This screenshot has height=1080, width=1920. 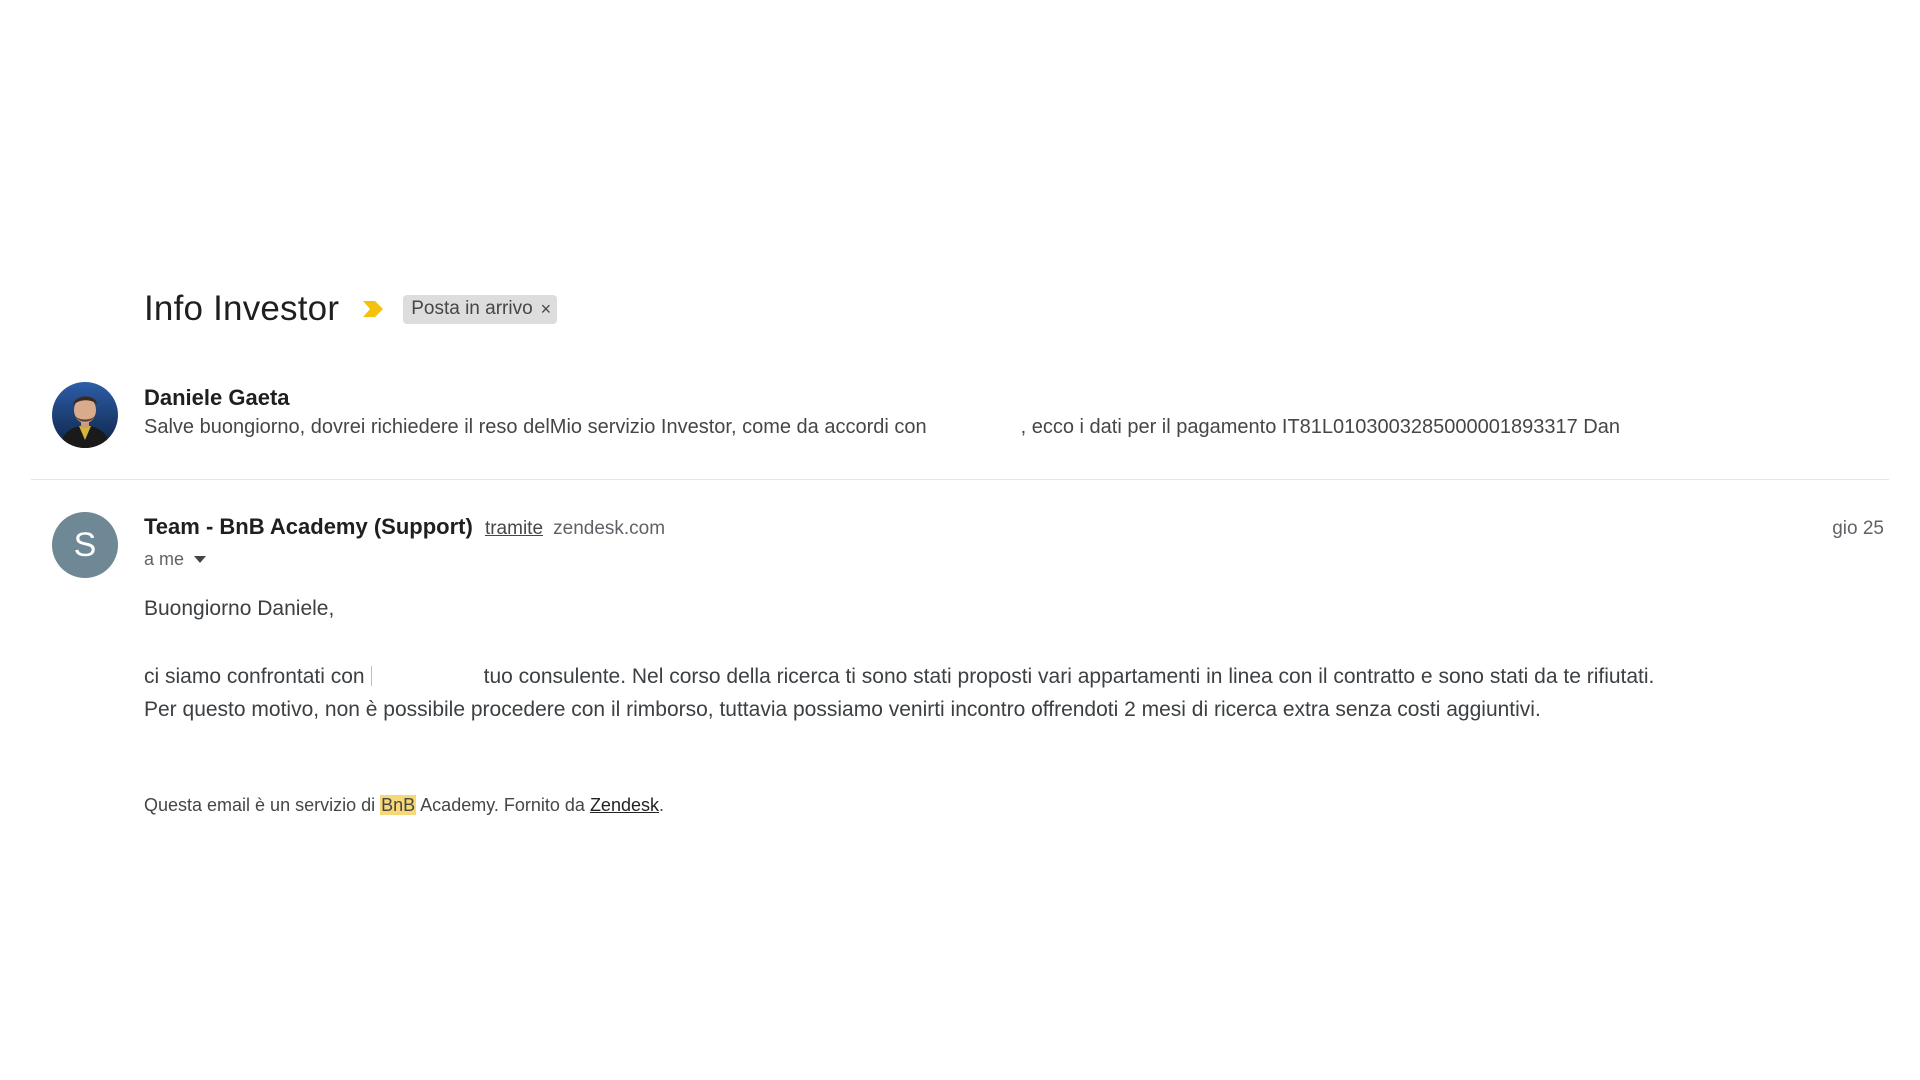 I want to click on thread-header: Info Investor Posta in arrivo ×, so click(x=351, y=309).